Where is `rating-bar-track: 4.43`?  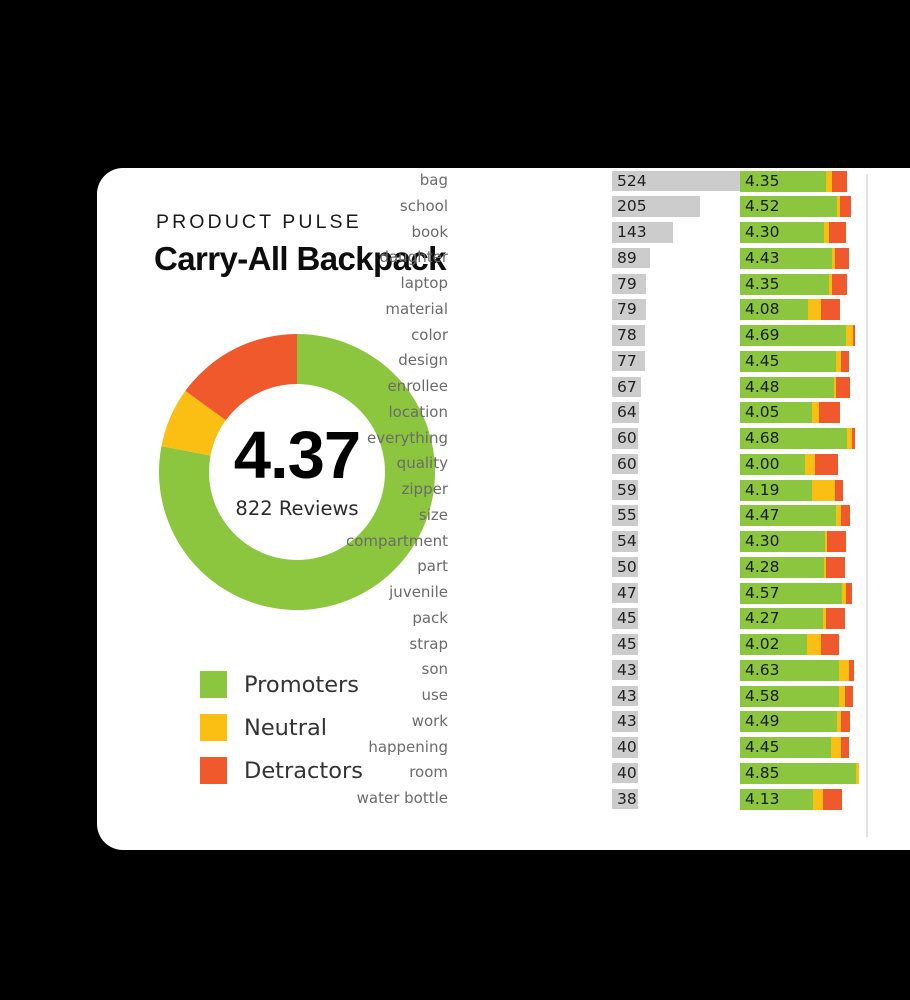
rating-bar-track: 4.43 is located at coordinates (825, 258).